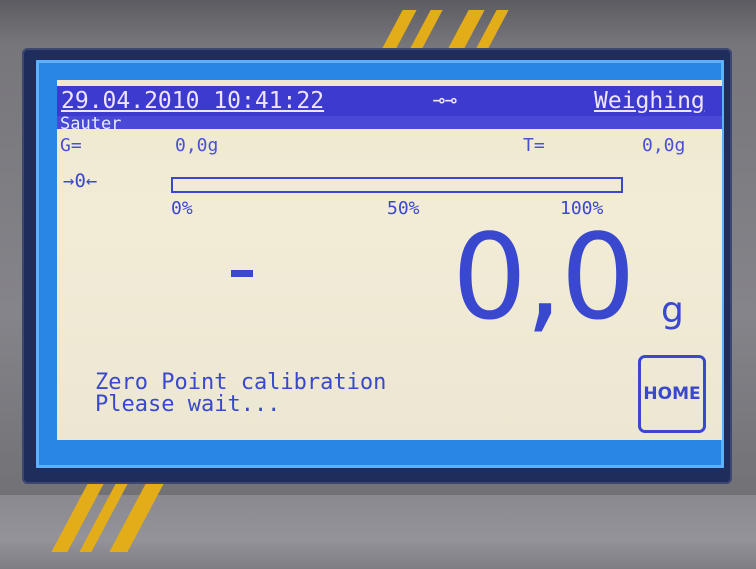 The width and height of the screenshot is (756, 569). Describe the element at coordinates (242, 273) in the screenshot. I see `sign-indicator` at that location.